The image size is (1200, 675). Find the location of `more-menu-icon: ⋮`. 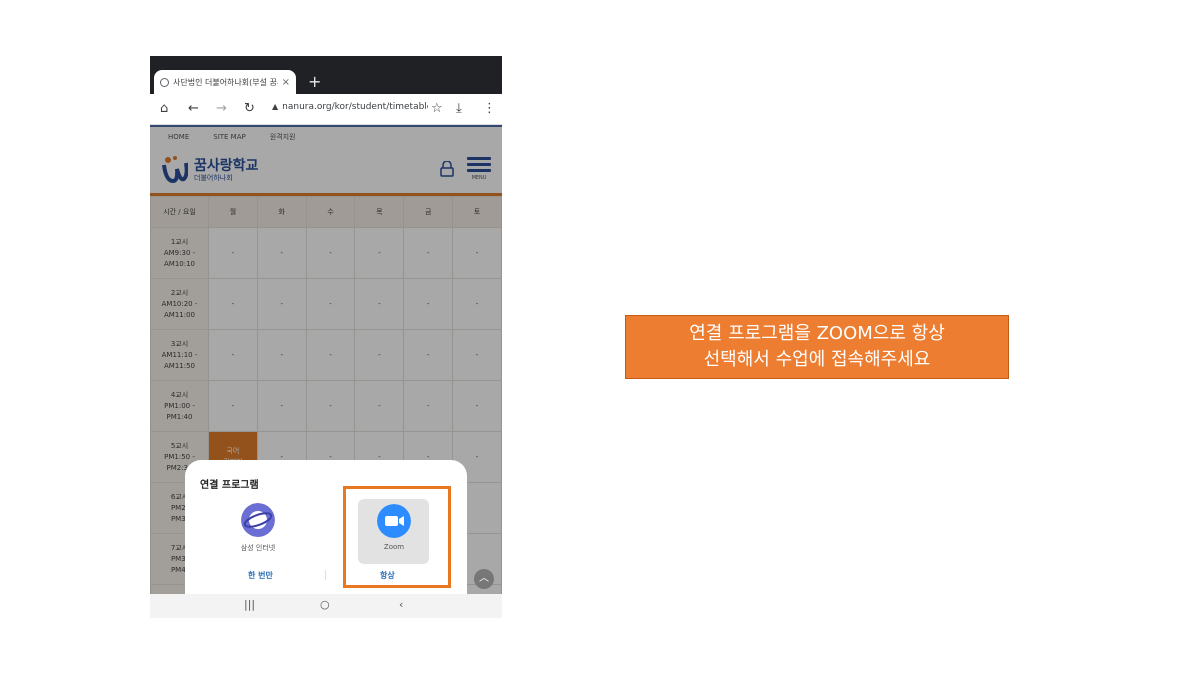

more-menu-icon: ⋮ is located at coordinates (489, 109).